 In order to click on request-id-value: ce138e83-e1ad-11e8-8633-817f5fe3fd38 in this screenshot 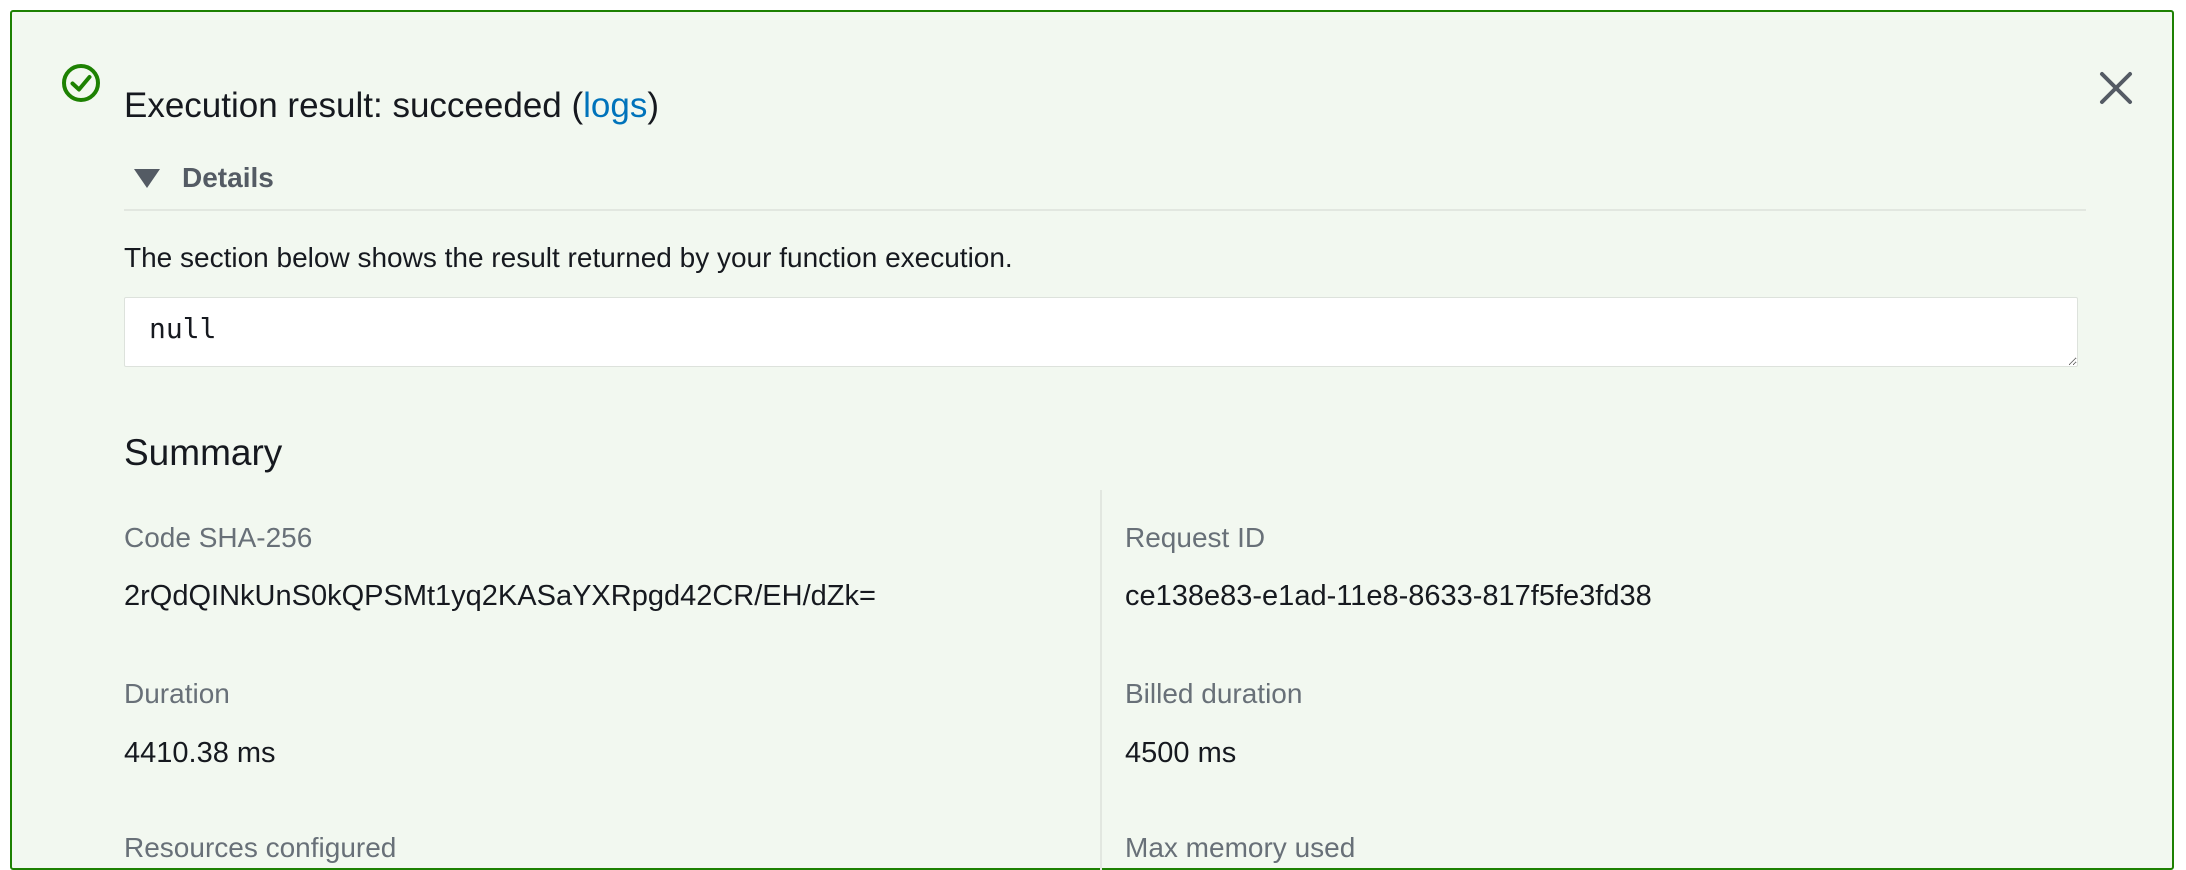, I will do `click(1388, 596)`.